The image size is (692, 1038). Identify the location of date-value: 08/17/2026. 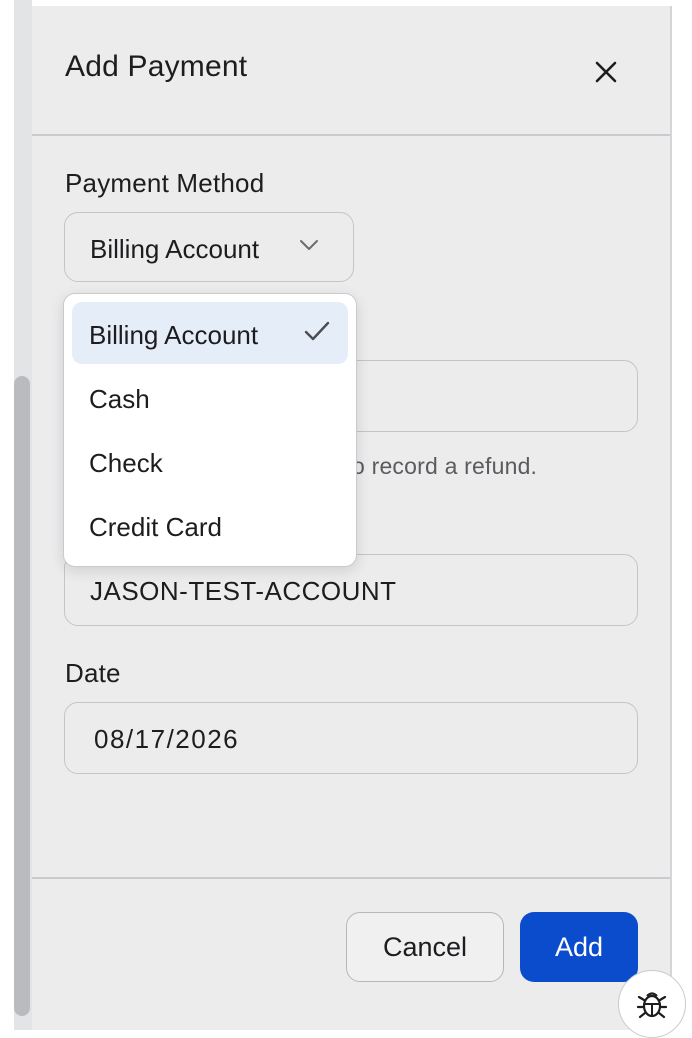
(167, 739).